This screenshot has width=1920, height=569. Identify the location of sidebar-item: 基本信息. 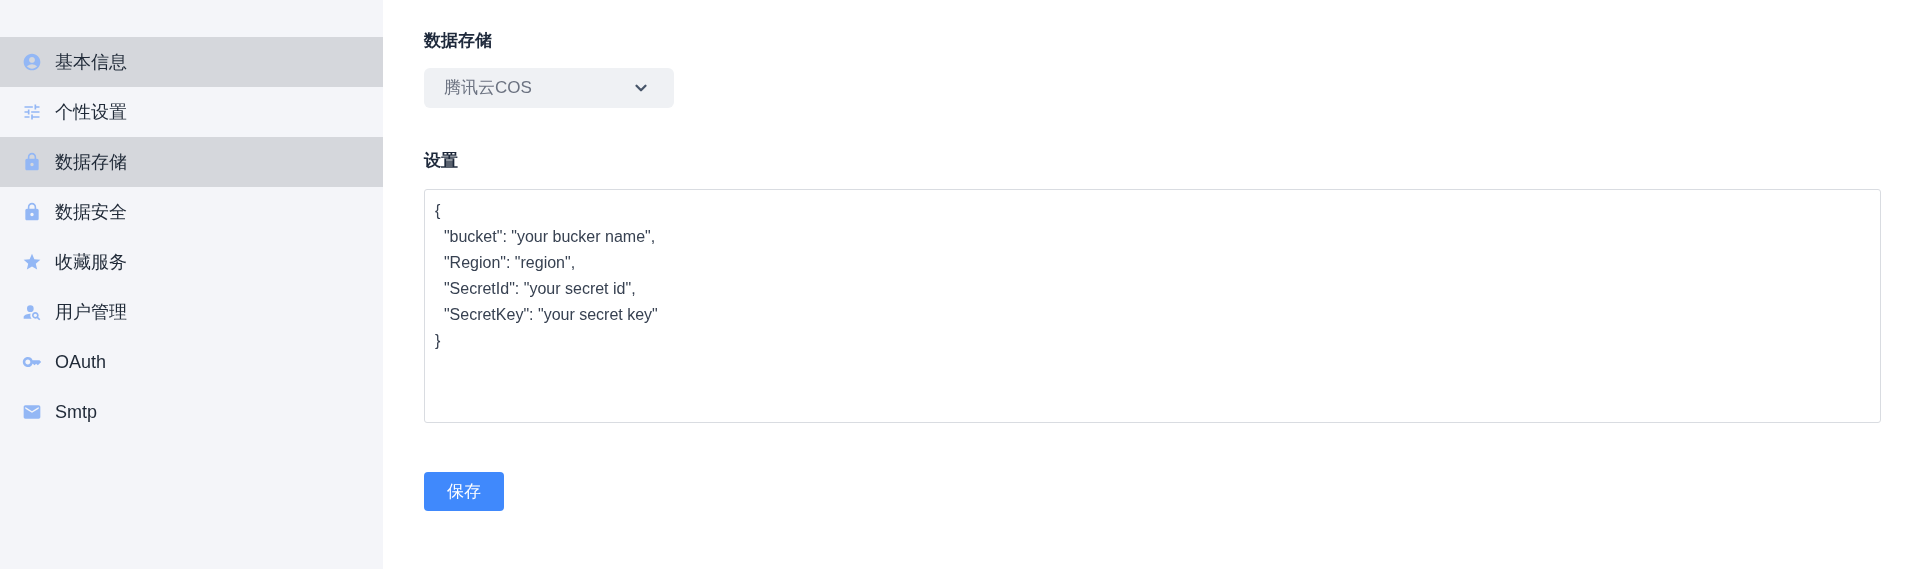
(191, 62).